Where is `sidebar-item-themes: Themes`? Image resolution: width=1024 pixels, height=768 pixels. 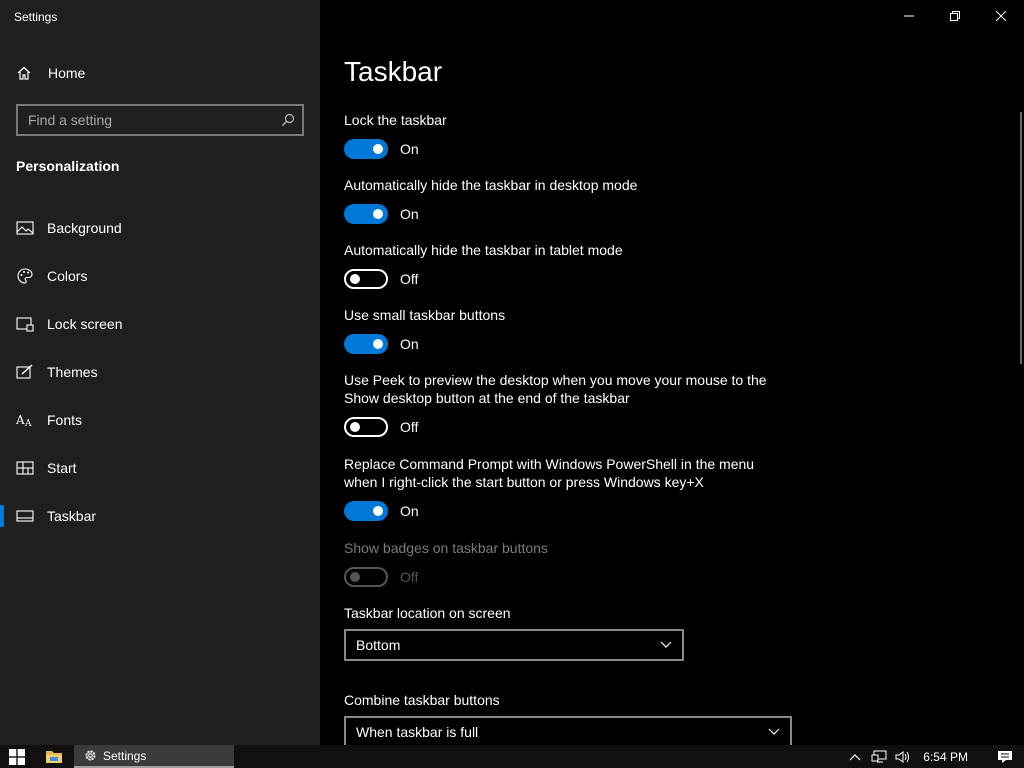
sidebar-item-themes: Themes is located at coordinates (160, 372).